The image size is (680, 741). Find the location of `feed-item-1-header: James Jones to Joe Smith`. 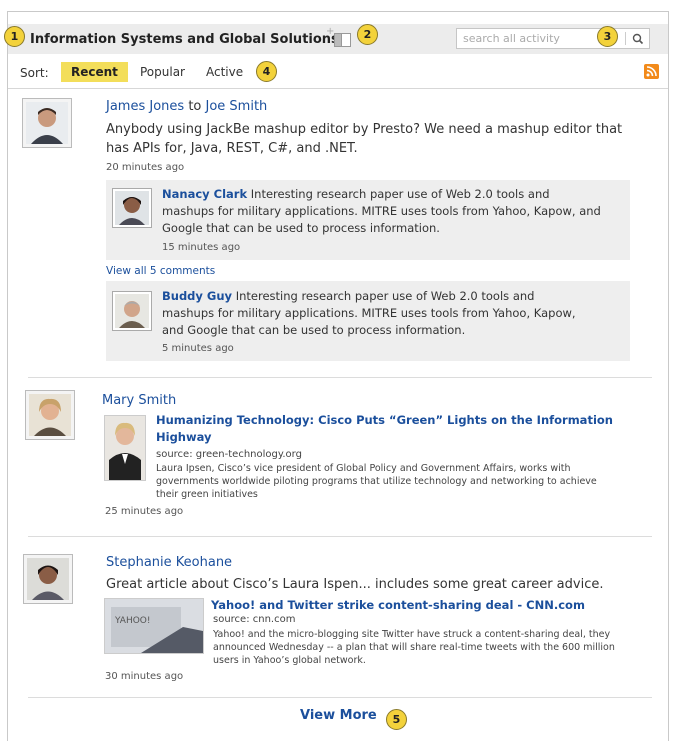

feed-item-1-header: James Jones to Joe Smith is located at coordinates (186, 106).